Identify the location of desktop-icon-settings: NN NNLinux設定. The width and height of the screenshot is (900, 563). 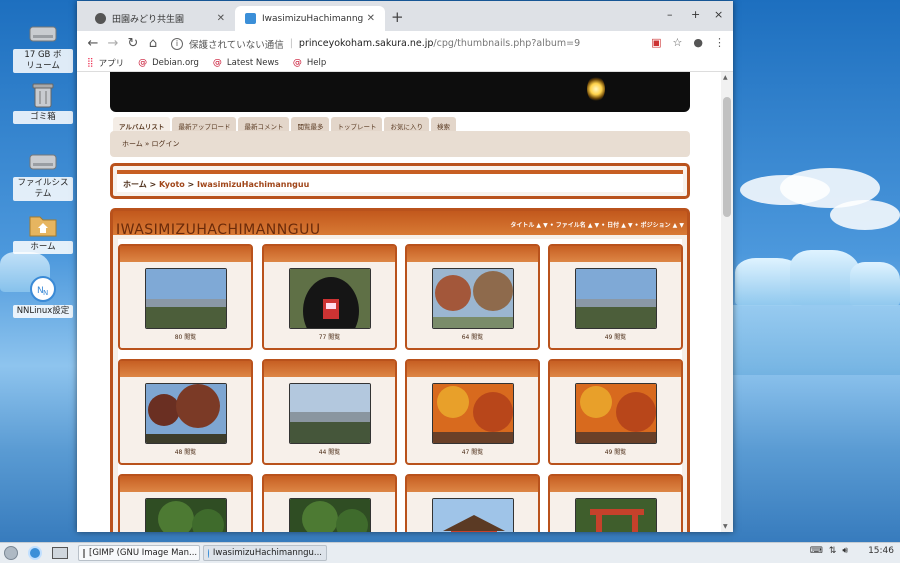
(43, 297).